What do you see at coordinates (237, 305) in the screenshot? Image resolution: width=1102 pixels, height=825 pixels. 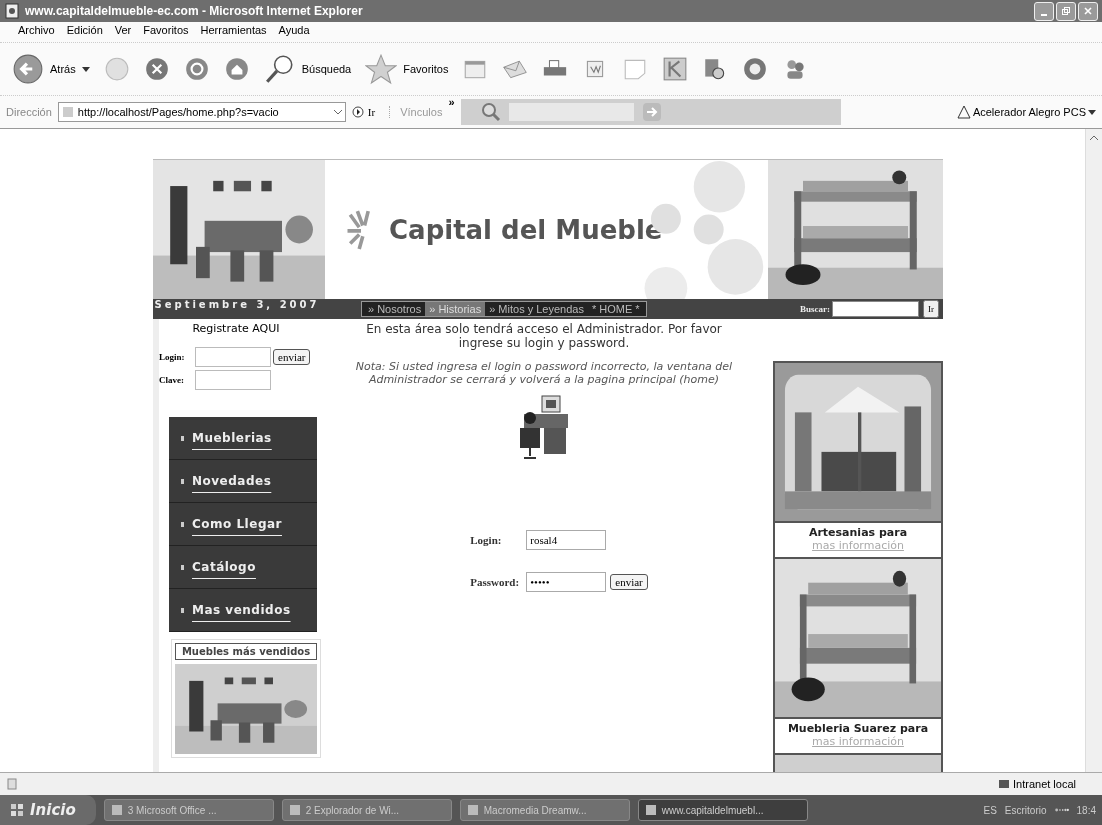 I see `date-text: Septiembre 3, 2007` at bounding box center [237, 305].